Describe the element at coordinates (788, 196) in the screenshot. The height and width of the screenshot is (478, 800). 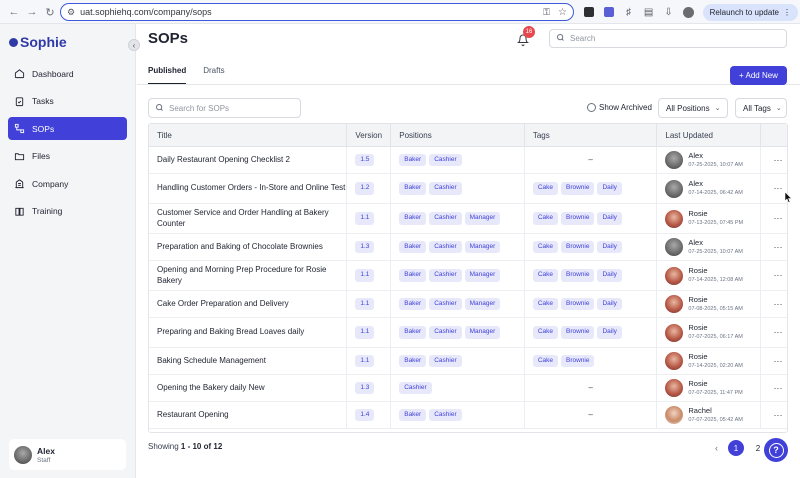
I see `mouse-cursor-icon` at that location.